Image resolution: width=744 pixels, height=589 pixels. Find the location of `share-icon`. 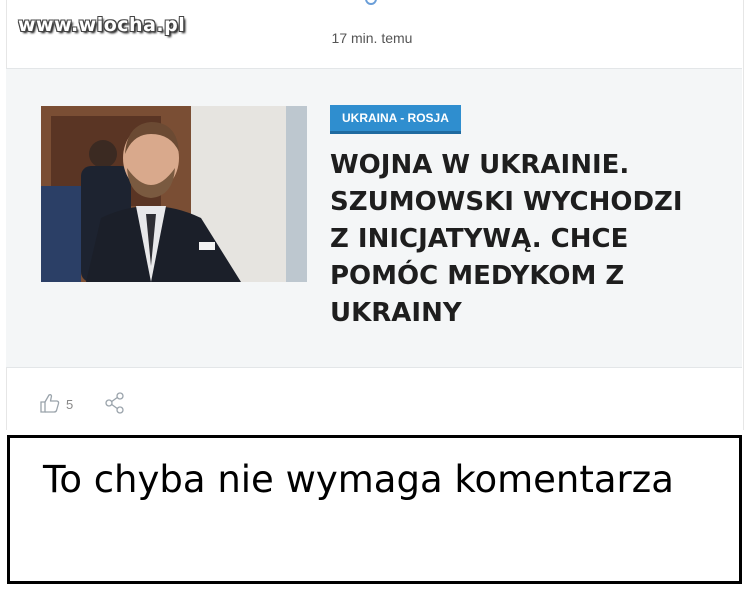

share-icon is located at coordinates (115, 403).